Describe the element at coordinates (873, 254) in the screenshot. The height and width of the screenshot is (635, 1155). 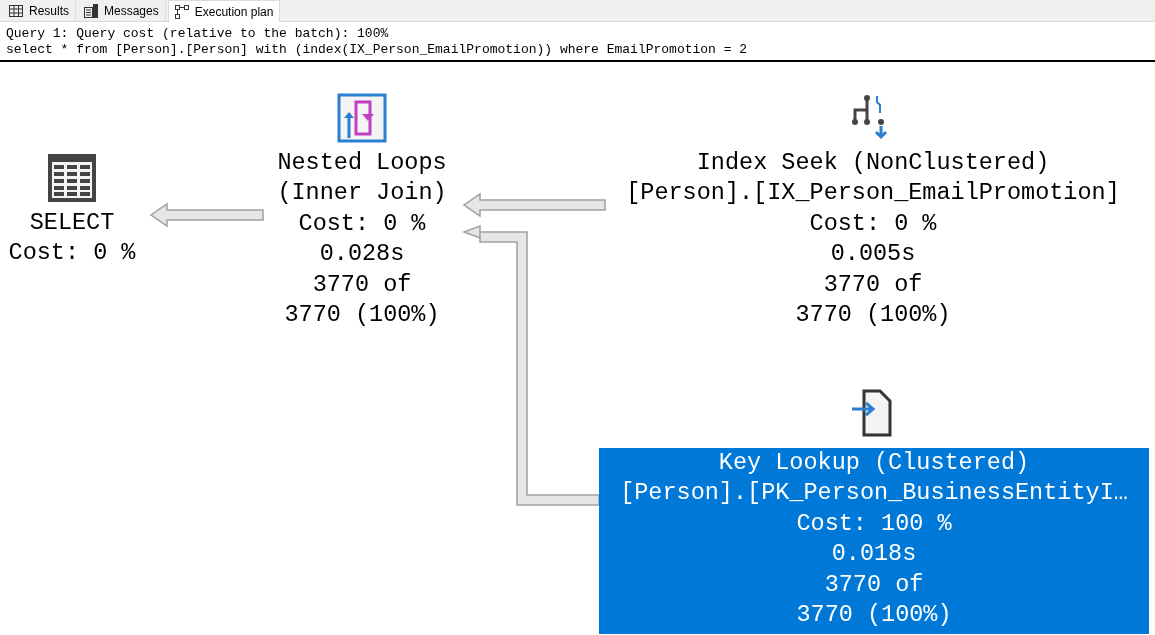
I see `node-label: 0.005s` at that location.